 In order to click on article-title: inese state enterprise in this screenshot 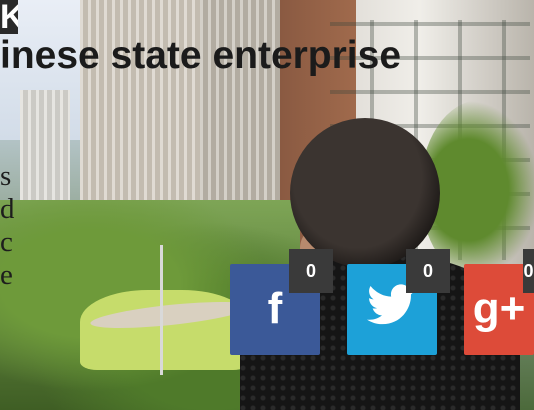, I will do `click(201, 55)`.